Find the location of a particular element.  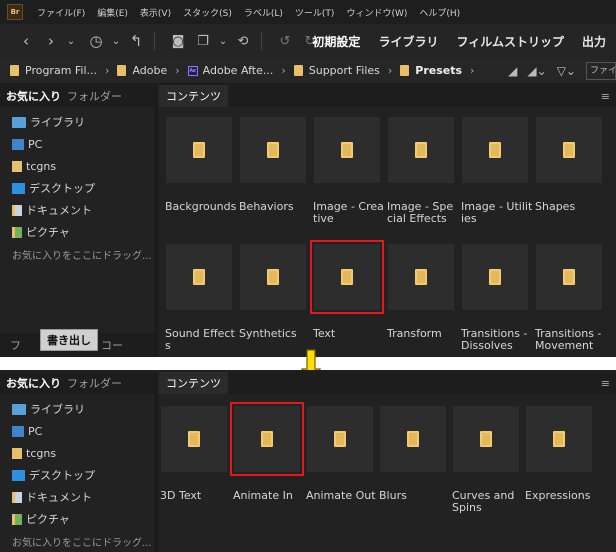

history-icon: ◷ is located at coordinates (96, 41).